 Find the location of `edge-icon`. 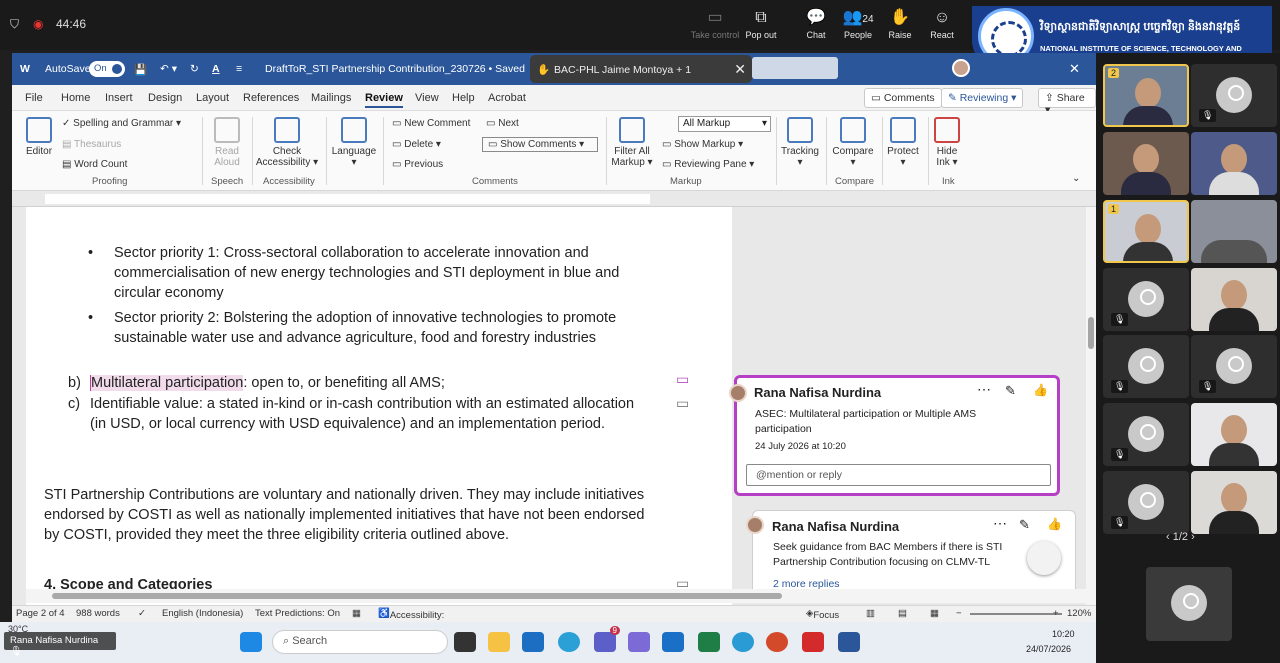

edge-icon is located at coordinates (569, 642).